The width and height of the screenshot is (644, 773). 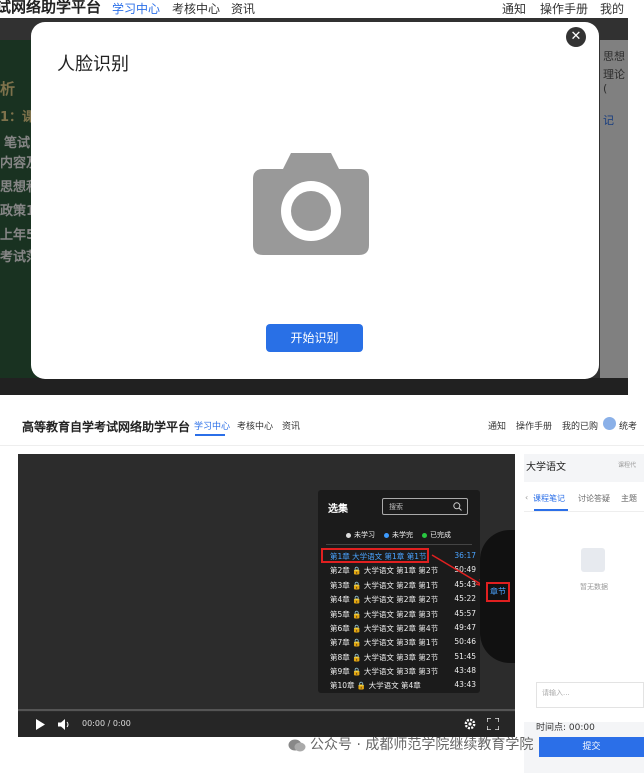 I want to click on course-code: 课程代, so click(x=627, y=465).